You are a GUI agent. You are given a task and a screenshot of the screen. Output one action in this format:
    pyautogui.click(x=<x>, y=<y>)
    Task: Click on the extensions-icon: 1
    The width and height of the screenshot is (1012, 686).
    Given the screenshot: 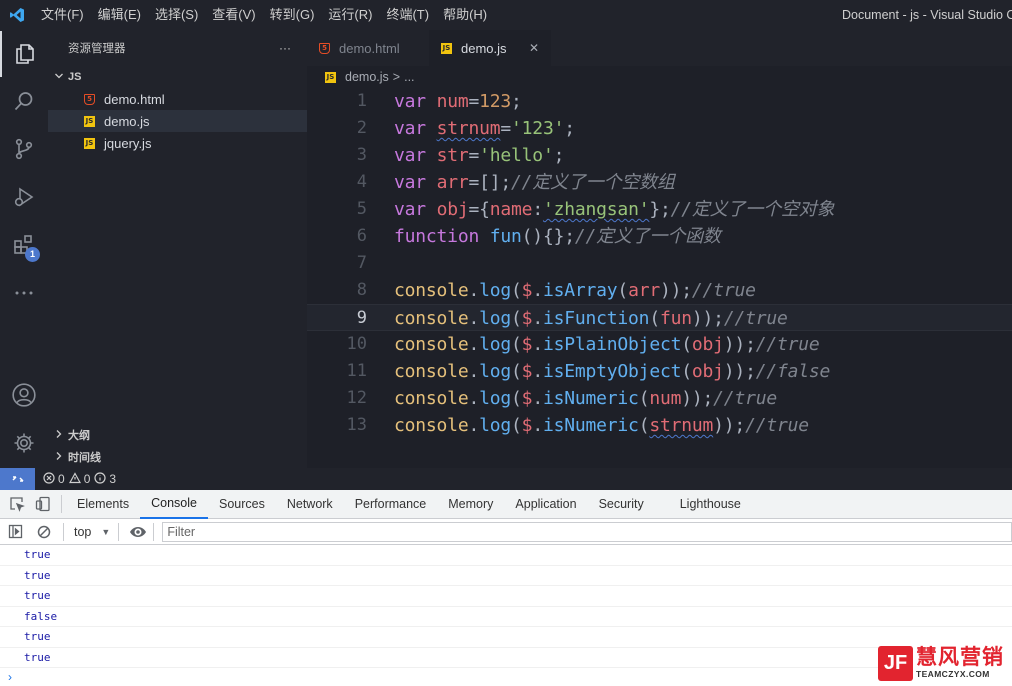 What is the action you would take?
    pyautogui.click(x=24, y=245)
    